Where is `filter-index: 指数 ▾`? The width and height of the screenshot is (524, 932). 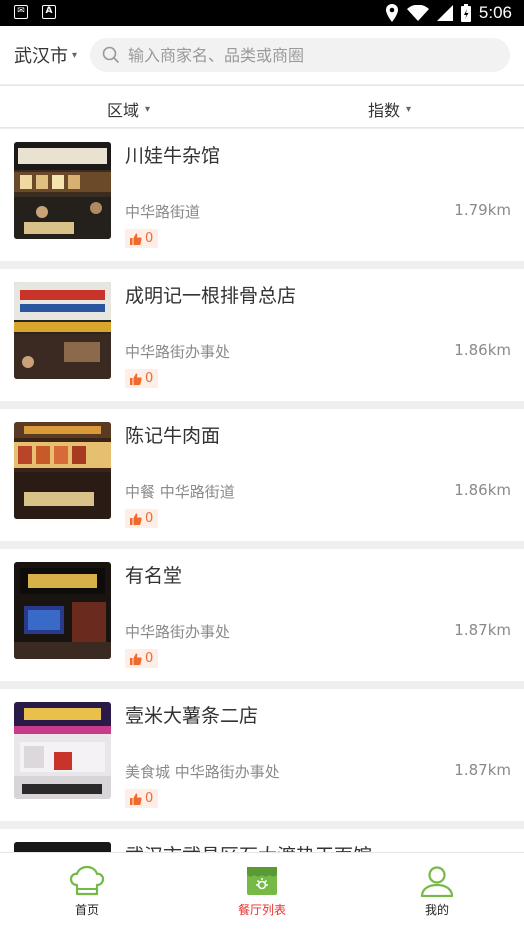
filter-index: 指数 ▾ is located at coordinates (389, 109).